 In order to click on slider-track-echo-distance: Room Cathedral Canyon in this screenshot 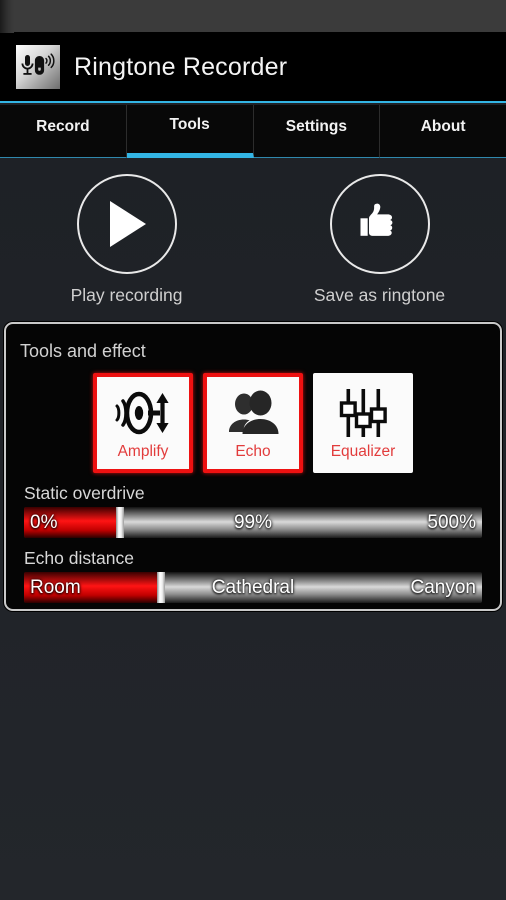, I will do `click(253, 587)`.